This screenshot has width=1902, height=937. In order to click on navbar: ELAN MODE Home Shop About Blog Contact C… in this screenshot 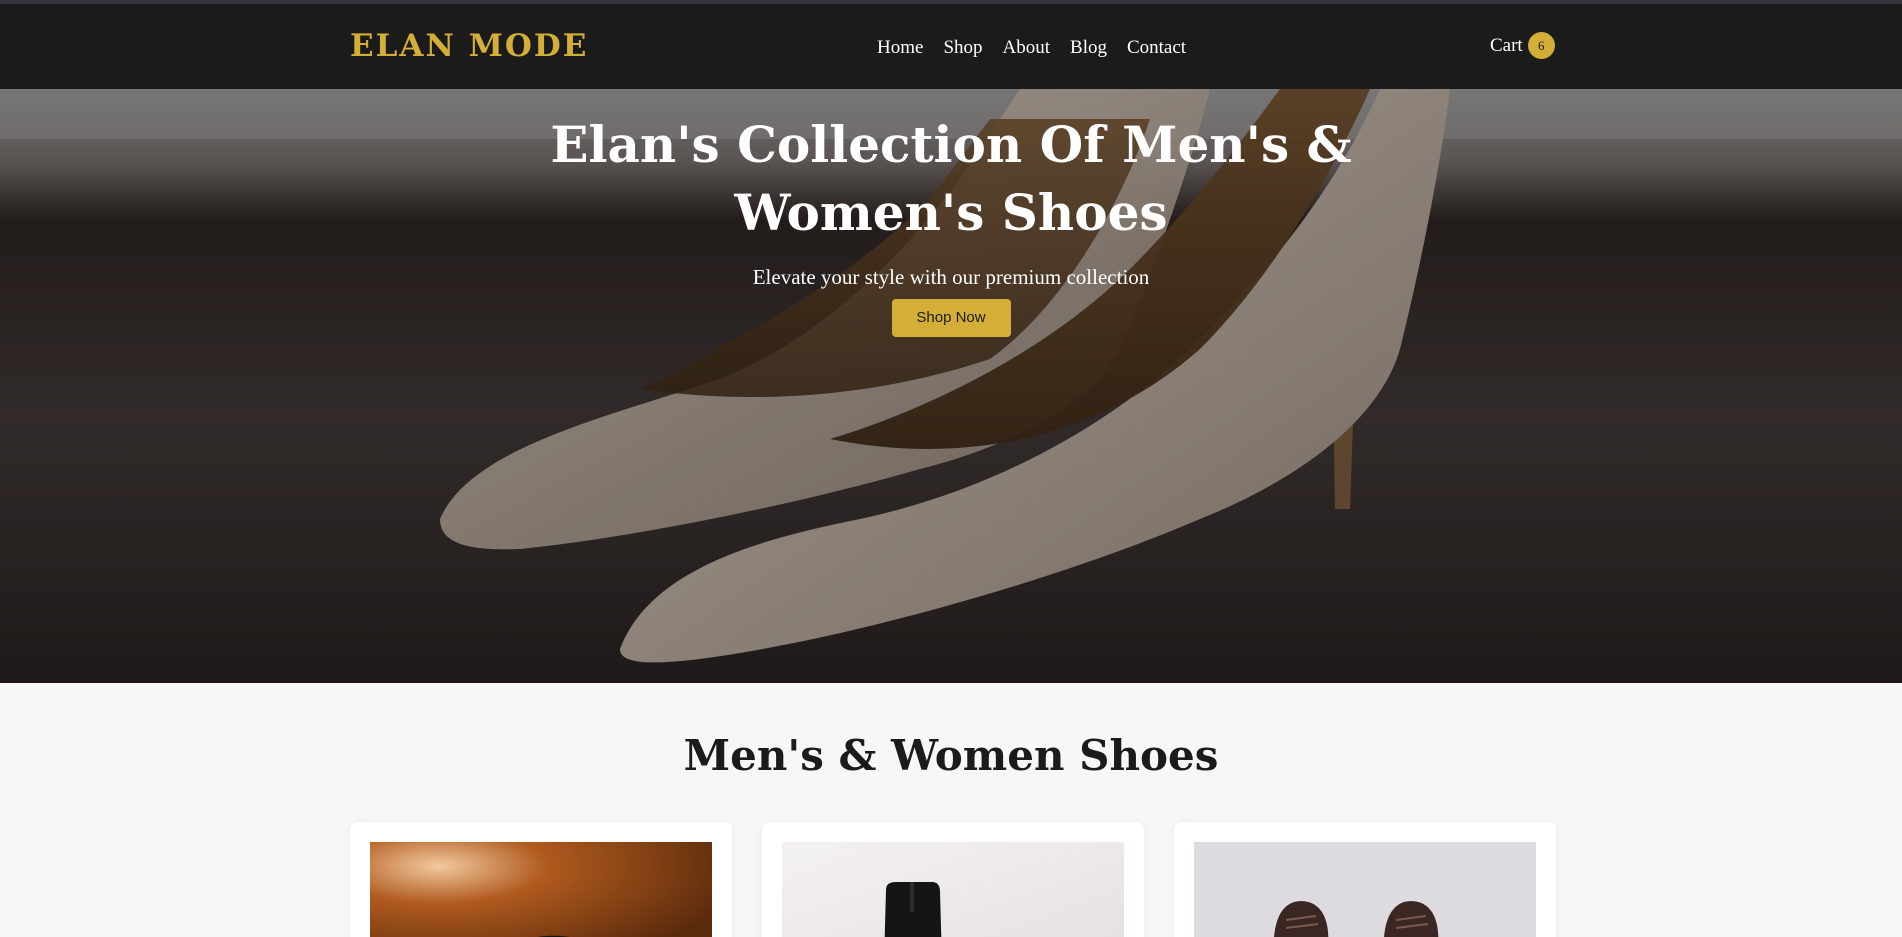, I will do `click(951, 46)`.